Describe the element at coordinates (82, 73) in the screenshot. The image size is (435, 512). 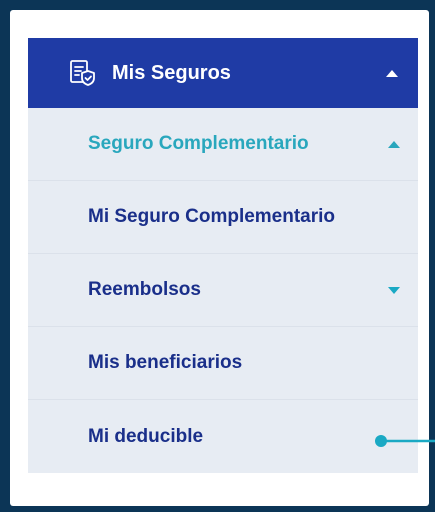
I see `insurance-document-shield-icon` at that location.